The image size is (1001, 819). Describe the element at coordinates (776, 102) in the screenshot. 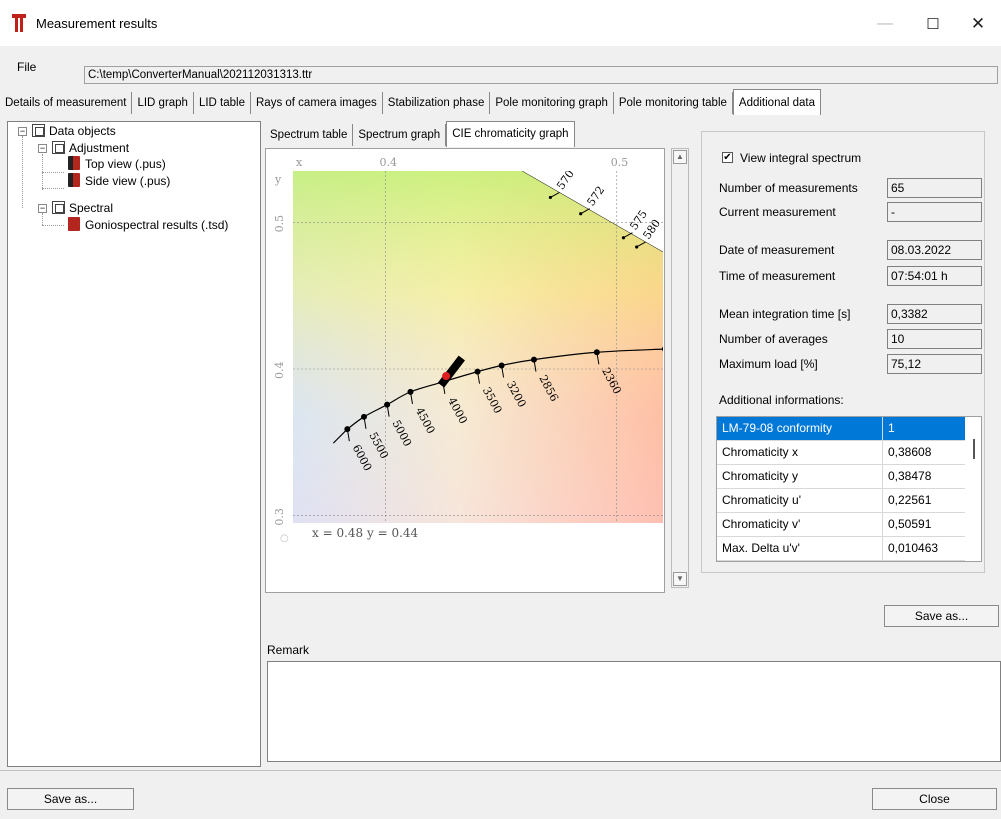

I see `tab-additional-data: Additional data` at that location.